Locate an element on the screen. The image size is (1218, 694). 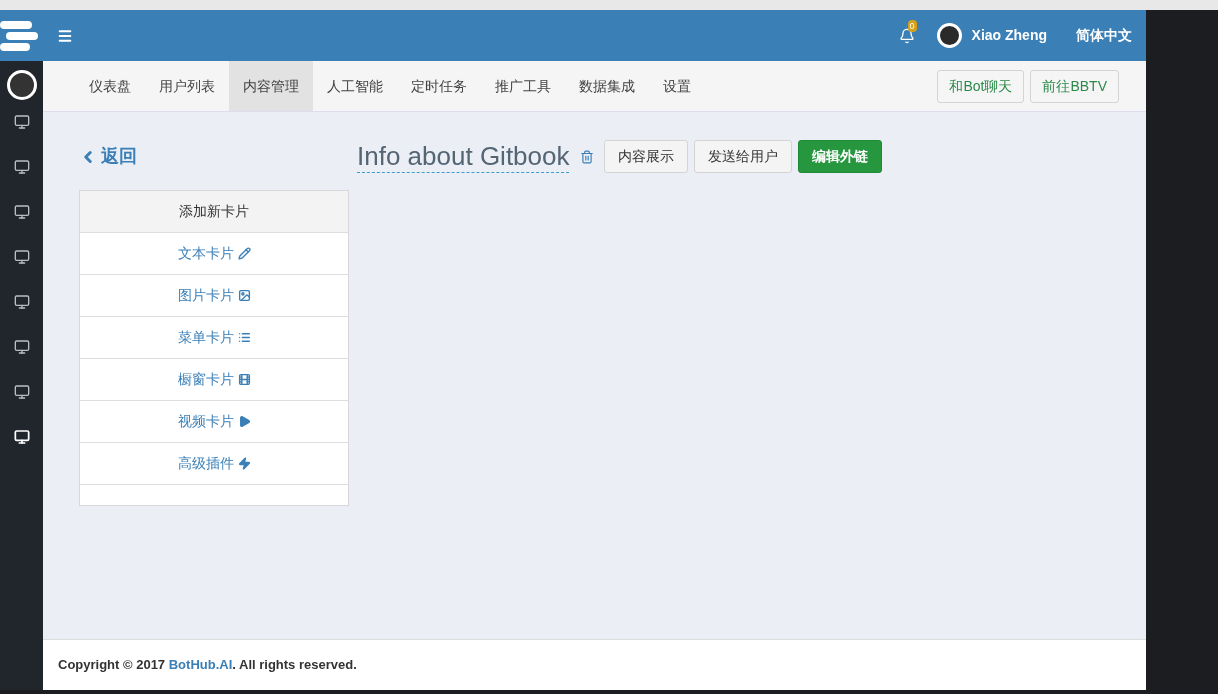
card-menu-item: 文本卡片 is located at coordinates (214, 254).